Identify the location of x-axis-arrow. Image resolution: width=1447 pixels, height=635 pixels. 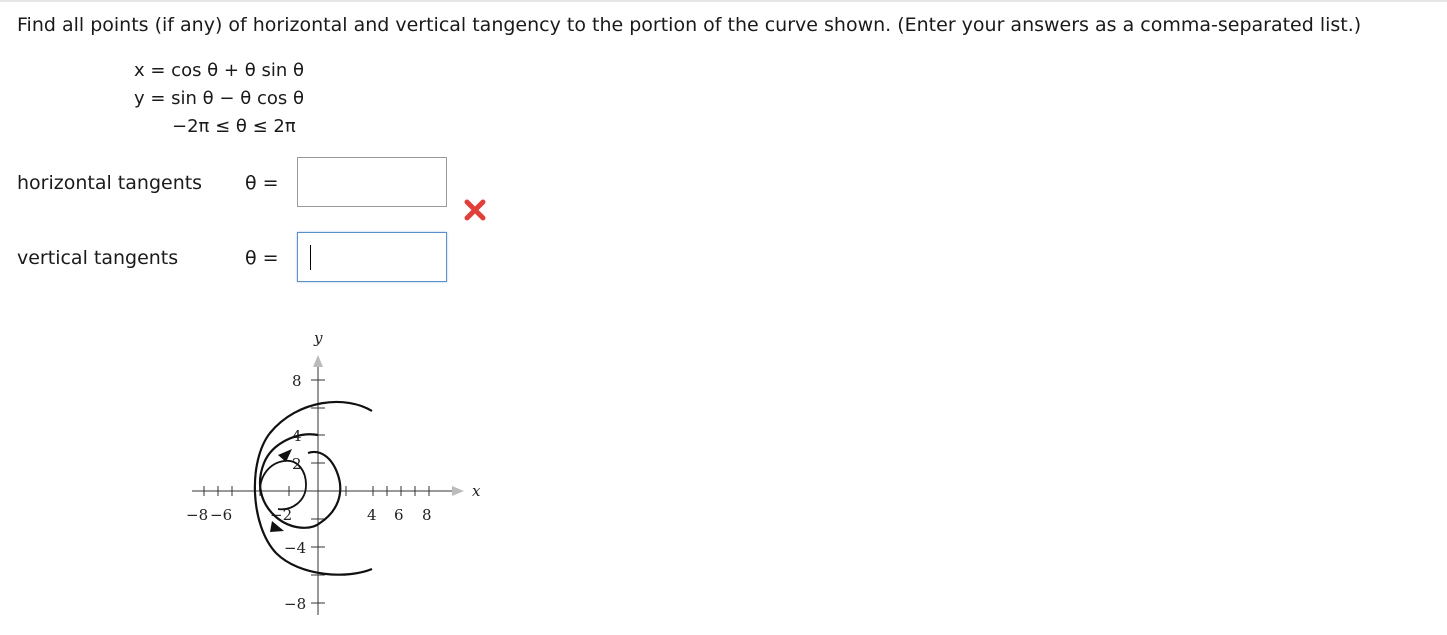
(458, 491).